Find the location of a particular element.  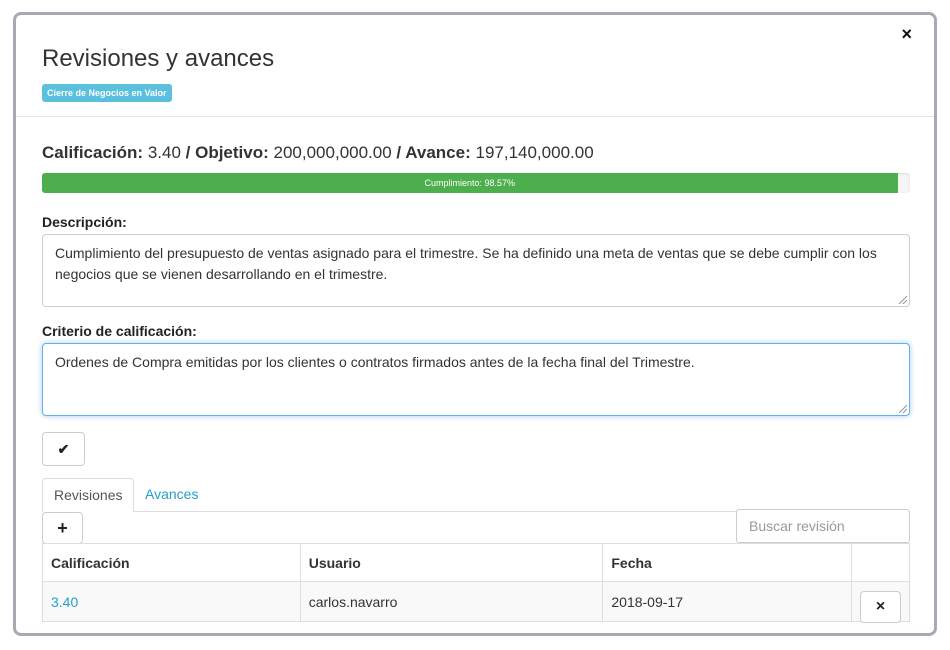

objetivo-label: / Objetivo: is located at coordinates (227, 152).